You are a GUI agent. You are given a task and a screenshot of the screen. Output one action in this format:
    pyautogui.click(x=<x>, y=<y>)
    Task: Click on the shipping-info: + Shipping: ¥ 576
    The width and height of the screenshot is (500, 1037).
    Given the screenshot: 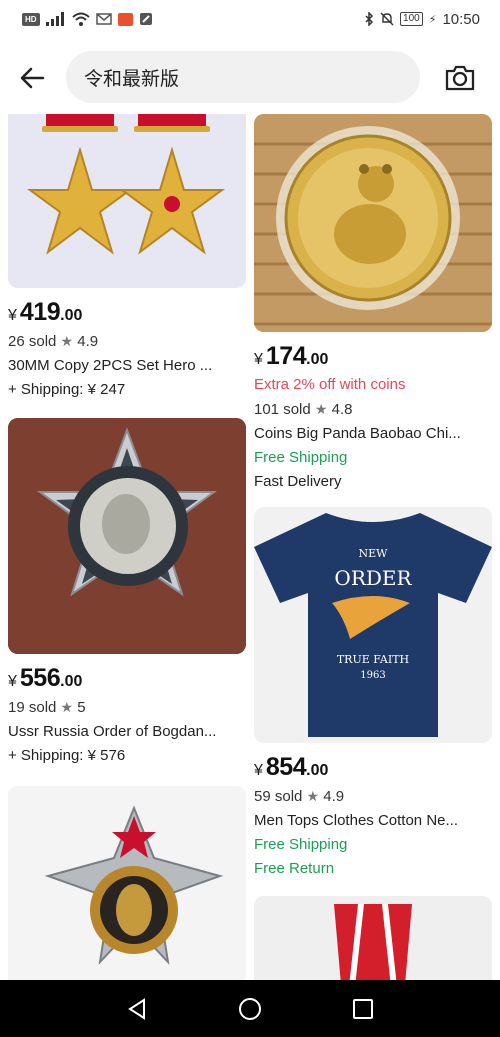 What is the action you would take?
    pyautogui.click(x=67, y=755)
    